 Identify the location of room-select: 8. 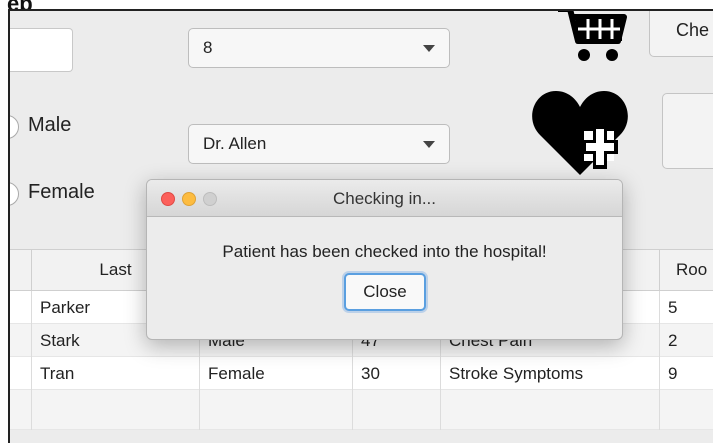
(319, 48).